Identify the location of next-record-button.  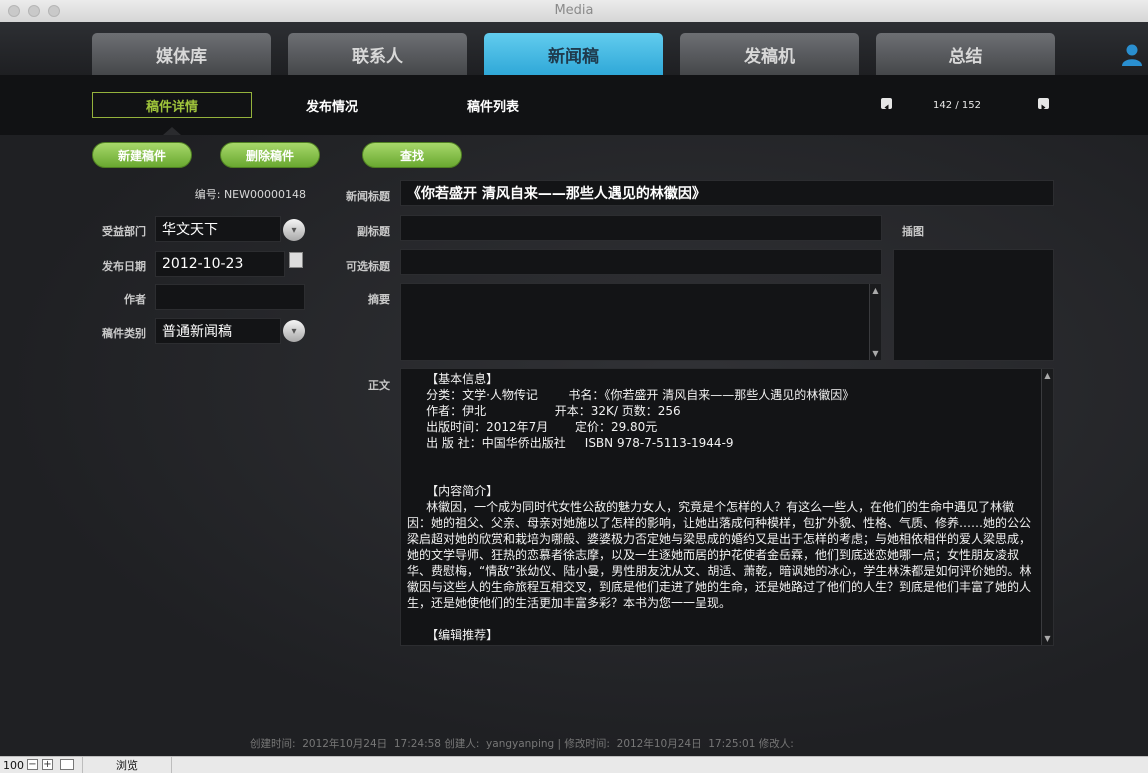
(1043, 104).